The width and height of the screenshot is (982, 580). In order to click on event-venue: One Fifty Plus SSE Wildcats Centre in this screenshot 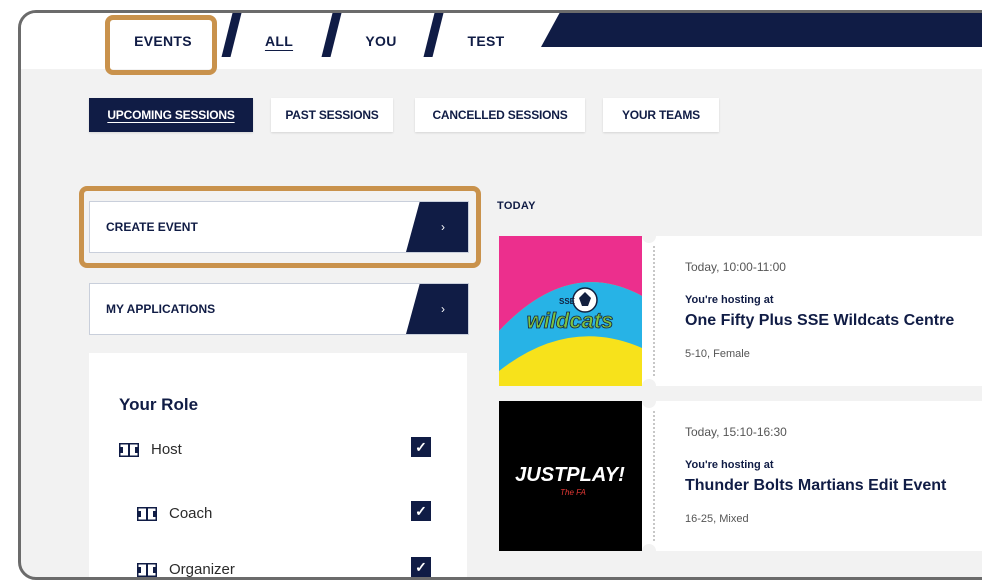, I will do `click(819, 321)`.